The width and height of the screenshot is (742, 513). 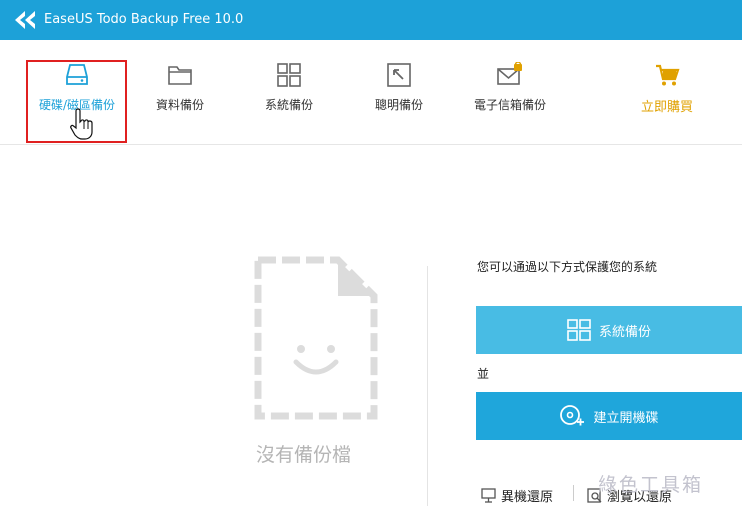 I want to click on empty-state-text: 沒有備份檔, so click(x=304, y=455).